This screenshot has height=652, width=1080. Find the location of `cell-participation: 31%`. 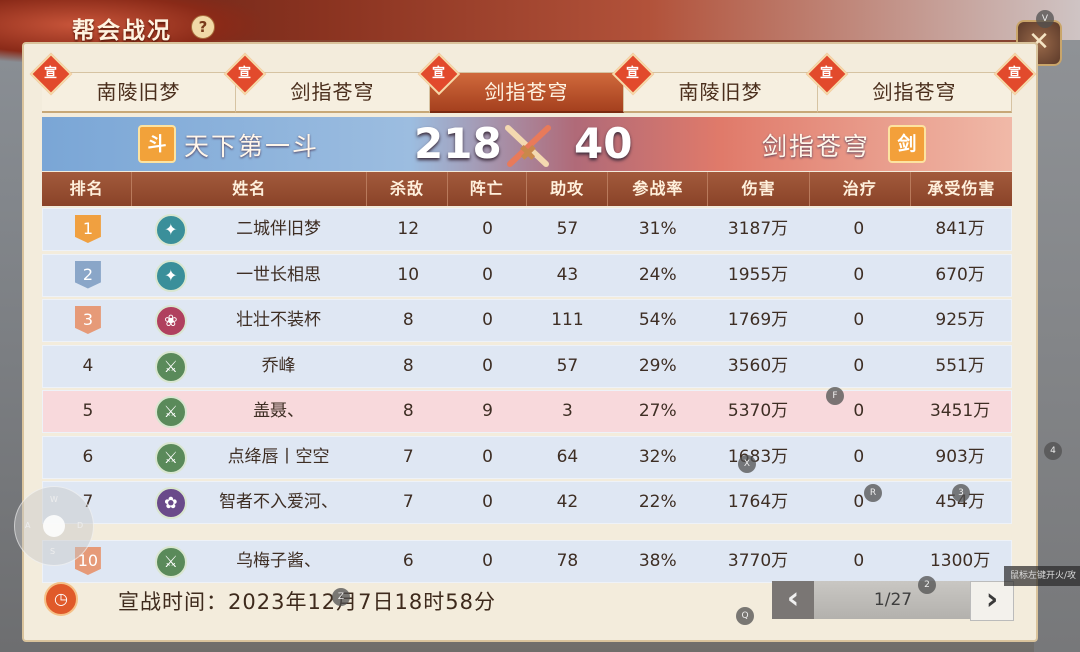

cell-participation: 31% is located at coordinates (657, 229).